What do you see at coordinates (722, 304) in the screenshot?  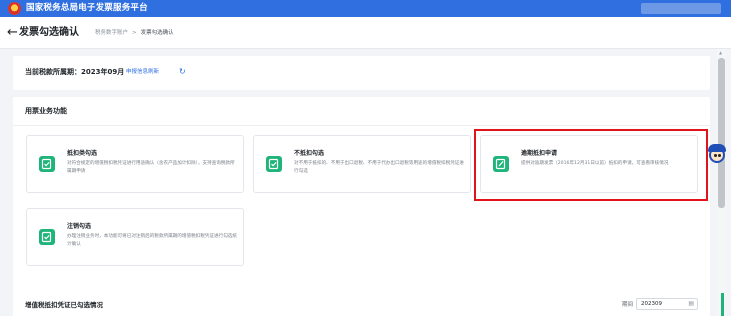 I see `side-float-tab` at bounding box center [722, 304].